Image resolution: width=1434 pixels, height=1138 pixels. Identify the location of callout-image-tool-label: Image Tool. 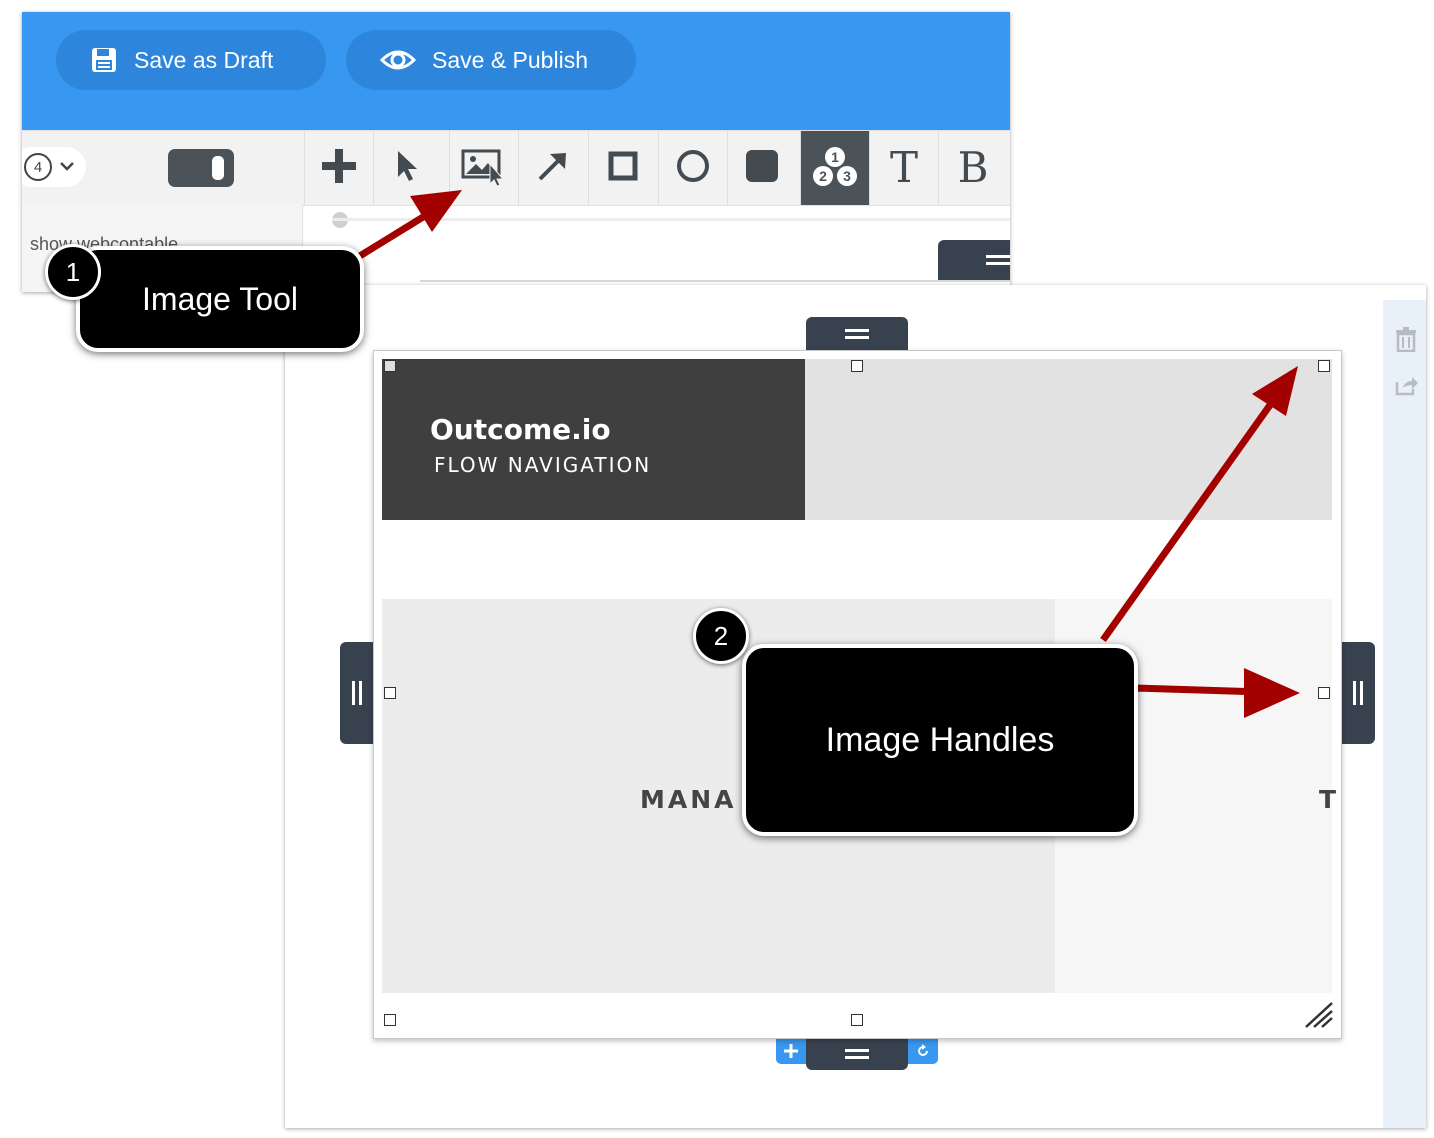
(220, 298).